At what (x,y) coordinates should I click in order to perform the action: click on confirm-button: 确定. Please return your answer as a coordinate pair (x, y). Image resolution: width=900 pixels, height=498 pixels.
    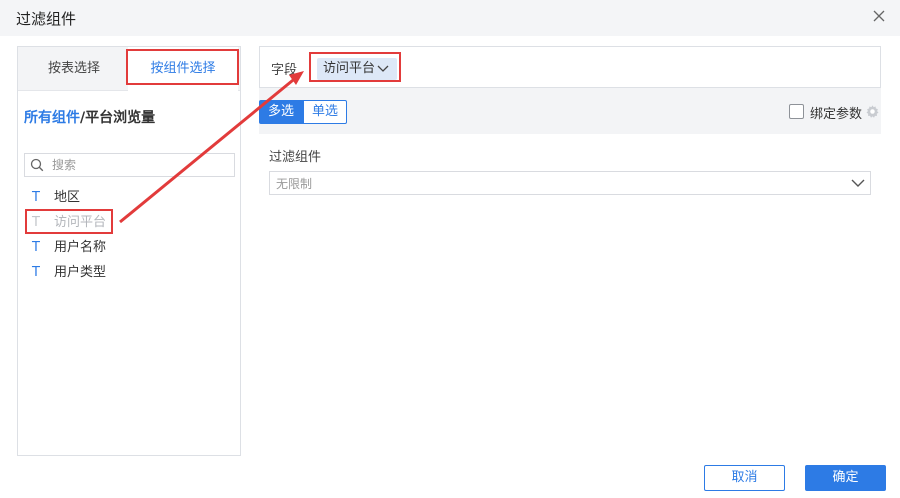
    Looking at the image, I should click on (845, 478).